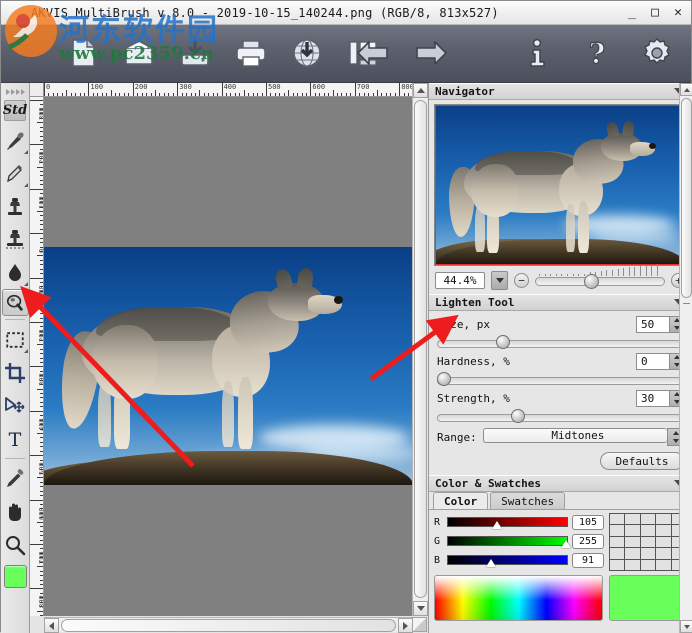 Image resolution: width=692 pixels, height=633 pixels. Describe the element at coordinates (685, 358) in the screenshot. I see `panel-scrollbar` at that location.